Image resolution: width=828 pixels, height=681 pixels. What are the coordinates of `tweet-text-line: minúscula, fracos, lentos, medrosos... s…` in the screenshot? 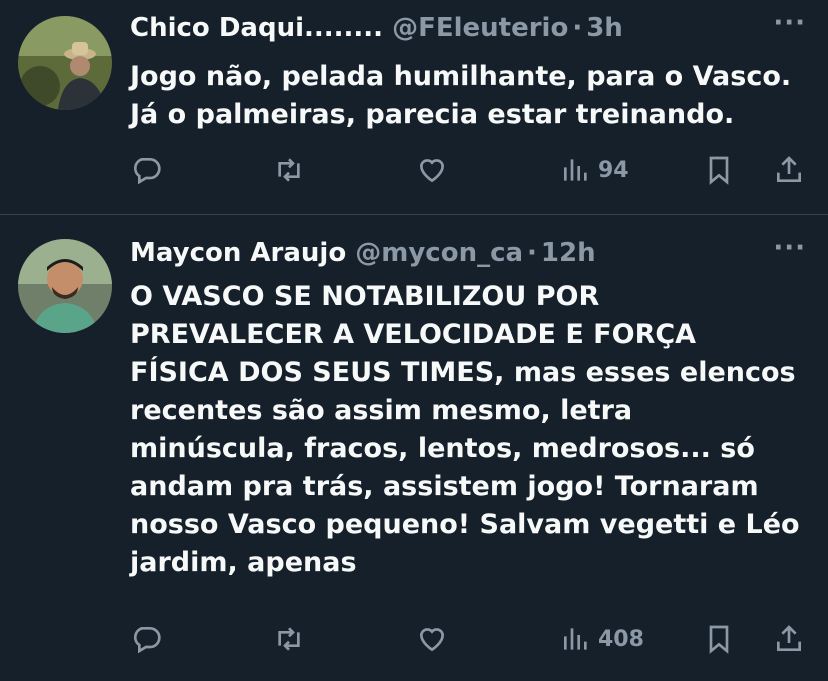 It's located at (442, 448).